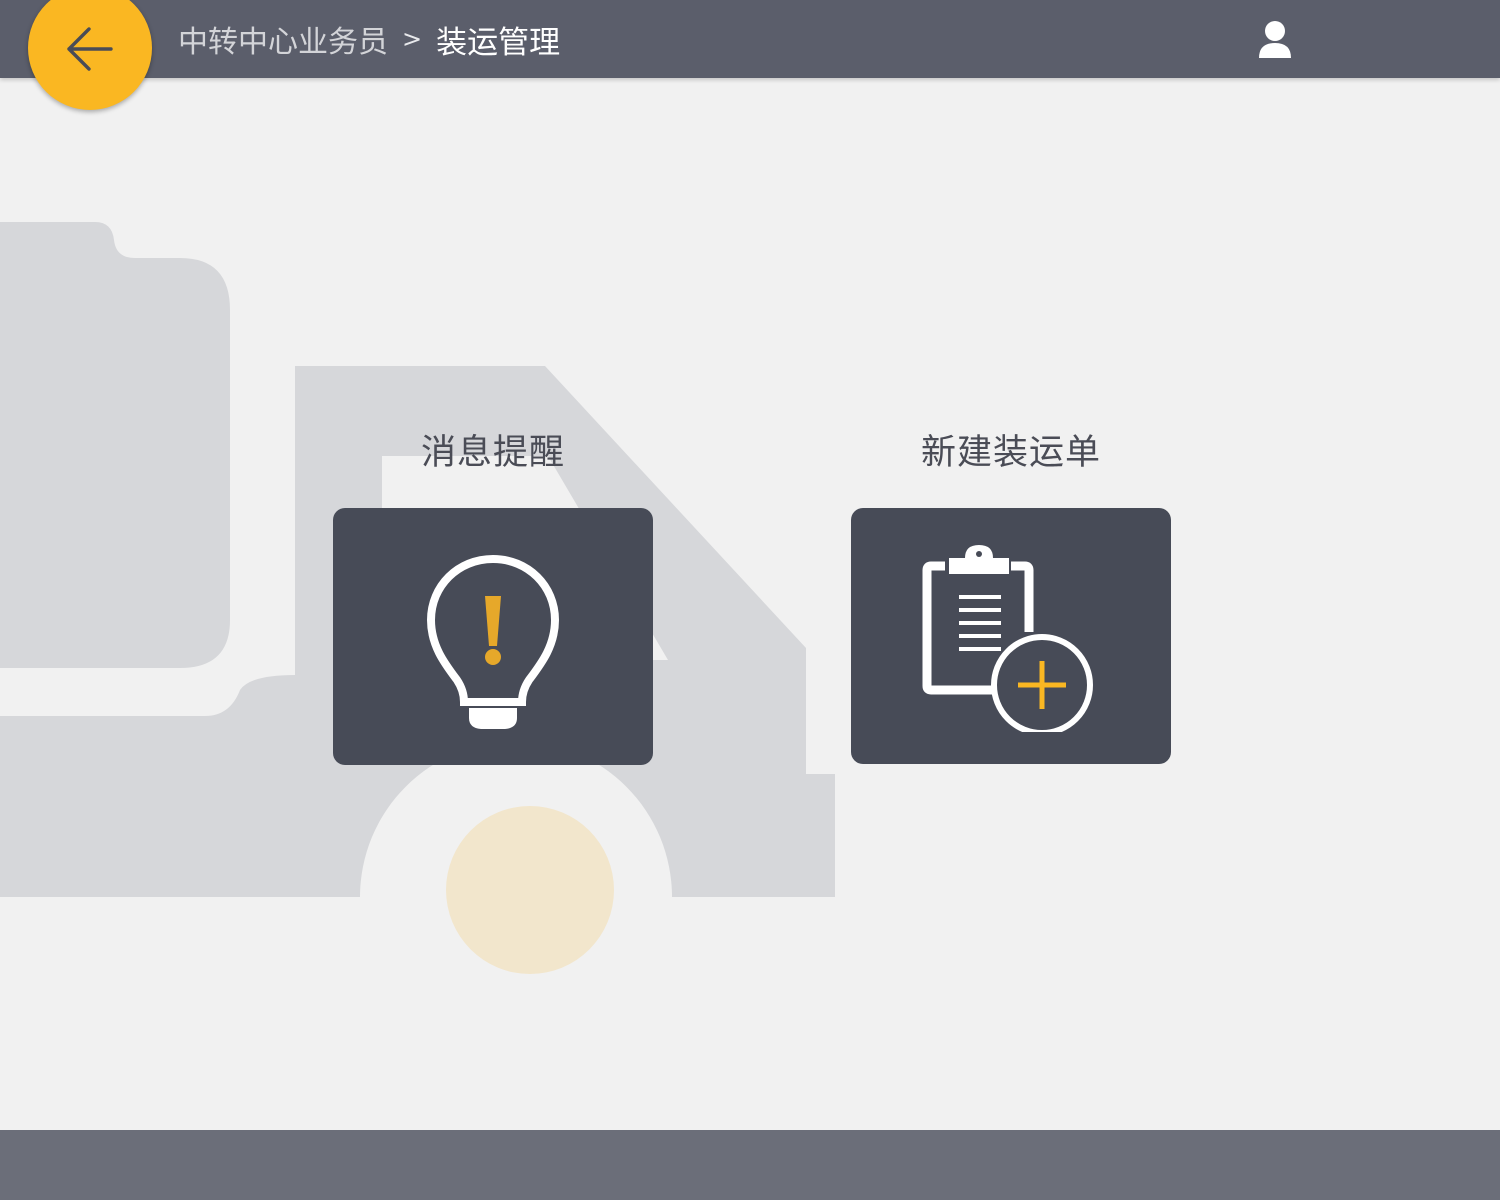 The height and width of the screenshot is (1200, 1500). What do you see at coordinates (493, 641) in the screenshot?
I see `lightbulb-alert-icon` at bounding box center [493, 641].